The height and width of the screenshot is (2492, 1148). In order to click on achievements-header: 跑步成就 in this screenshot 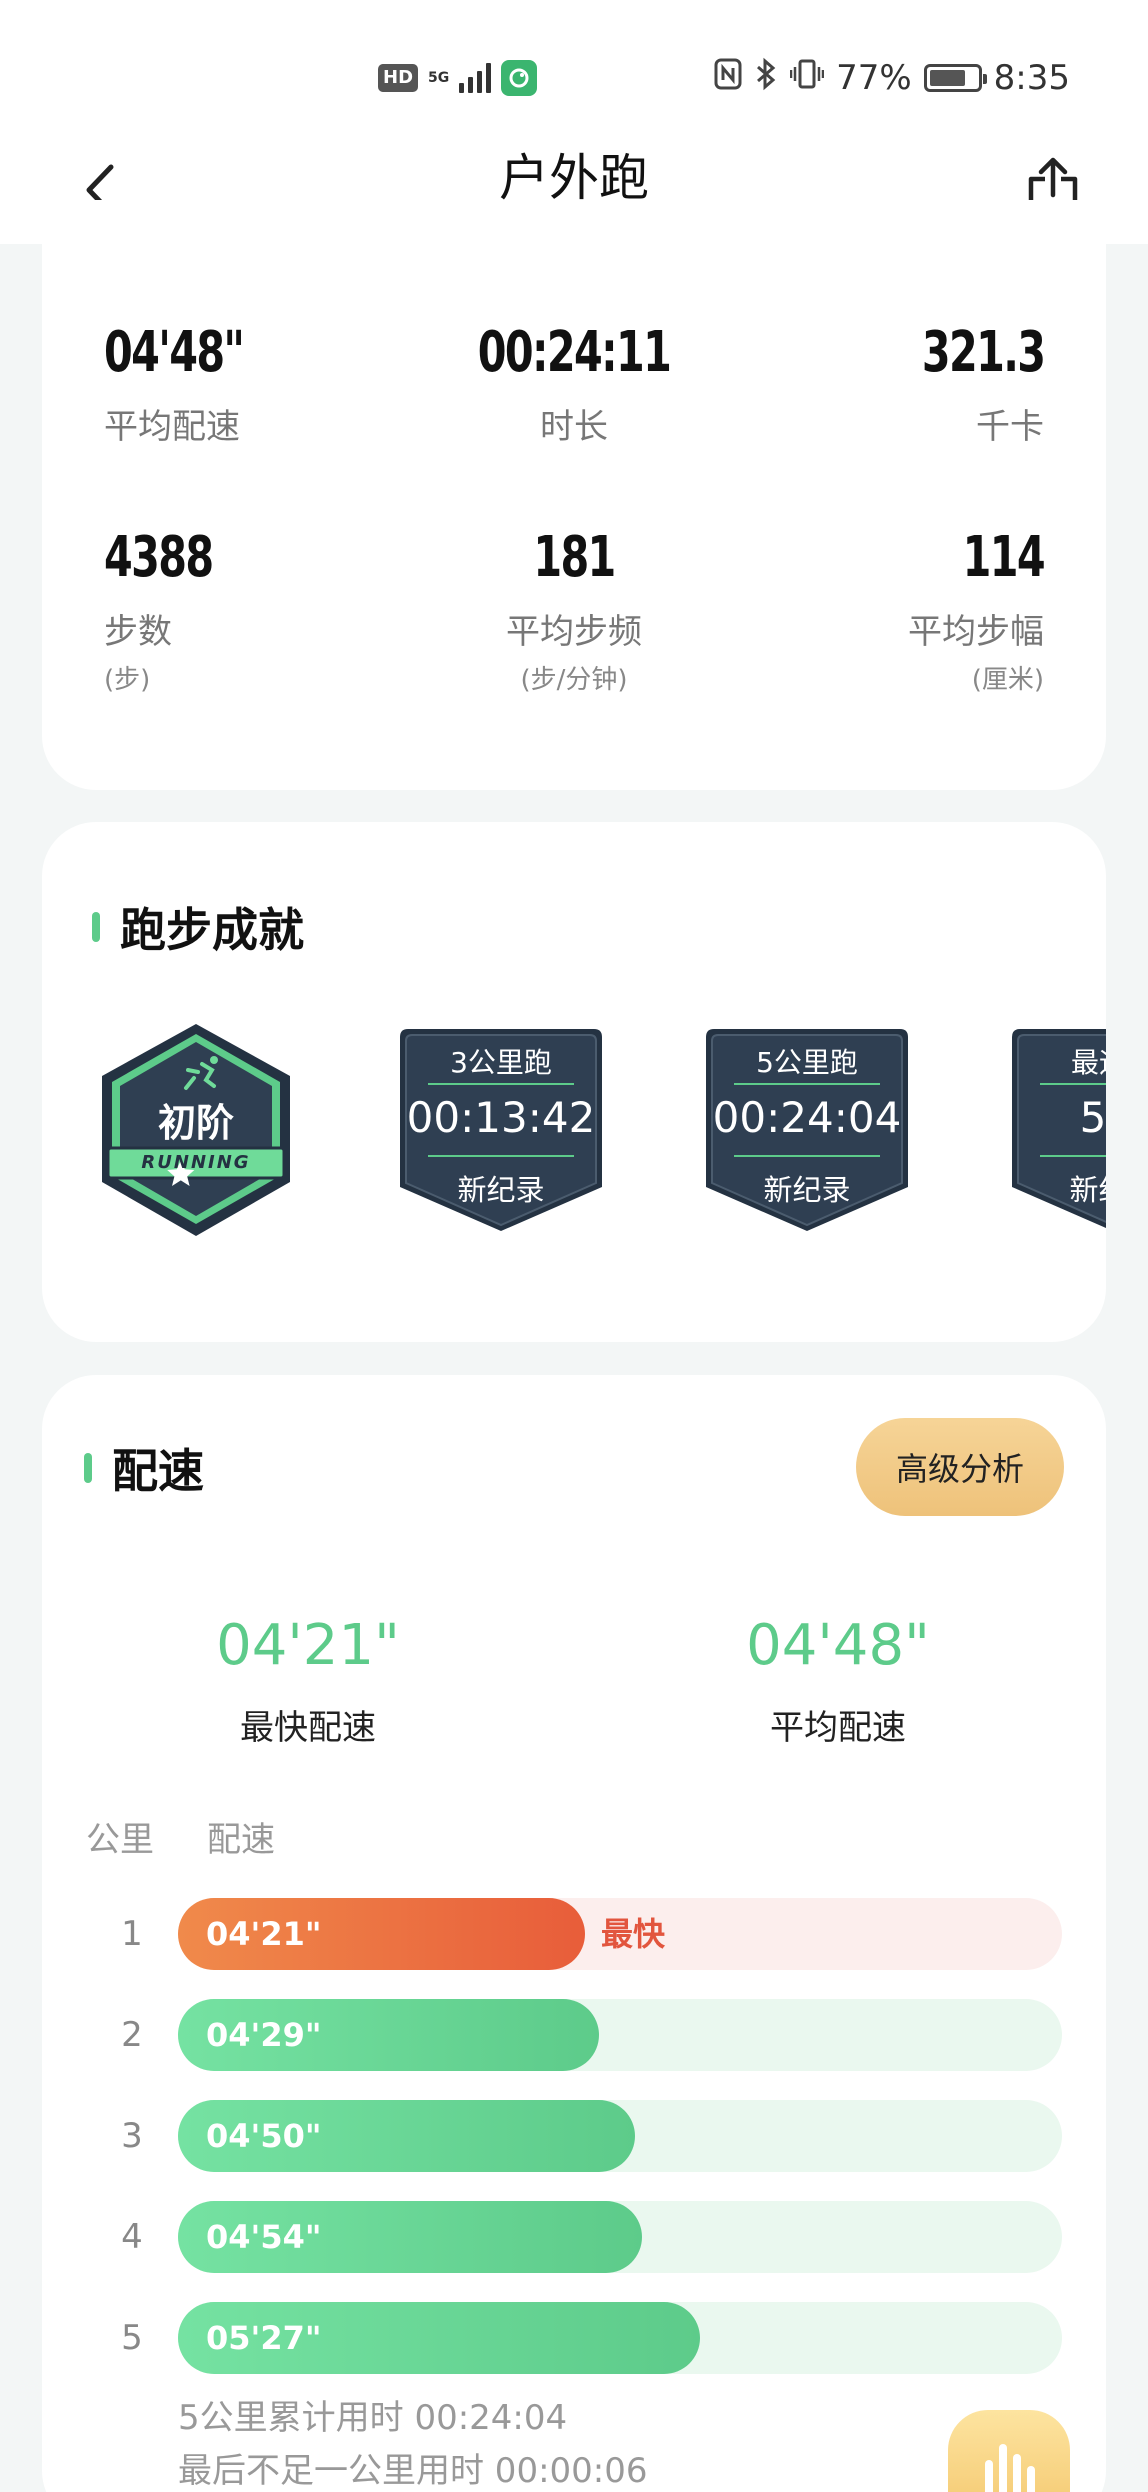, I will do `click(198, 927)`.